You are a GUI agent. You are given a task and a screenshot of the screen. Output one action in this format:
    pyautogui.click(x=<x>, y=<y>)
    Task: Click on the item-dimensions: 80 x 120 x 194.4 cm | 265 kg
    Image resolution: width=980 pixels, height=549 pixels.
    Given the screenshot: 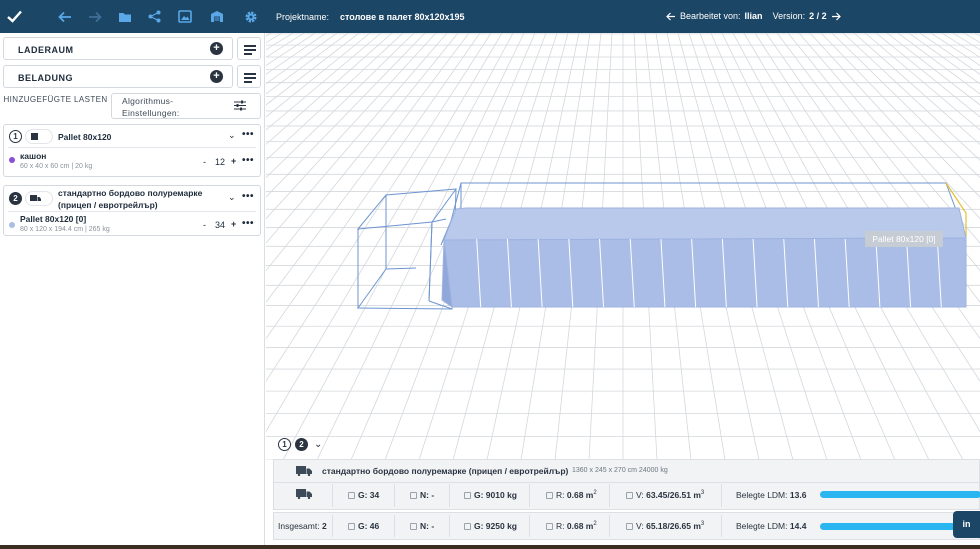 What is the action you would take?
    pyautogui.click(x=65, y=229)
    